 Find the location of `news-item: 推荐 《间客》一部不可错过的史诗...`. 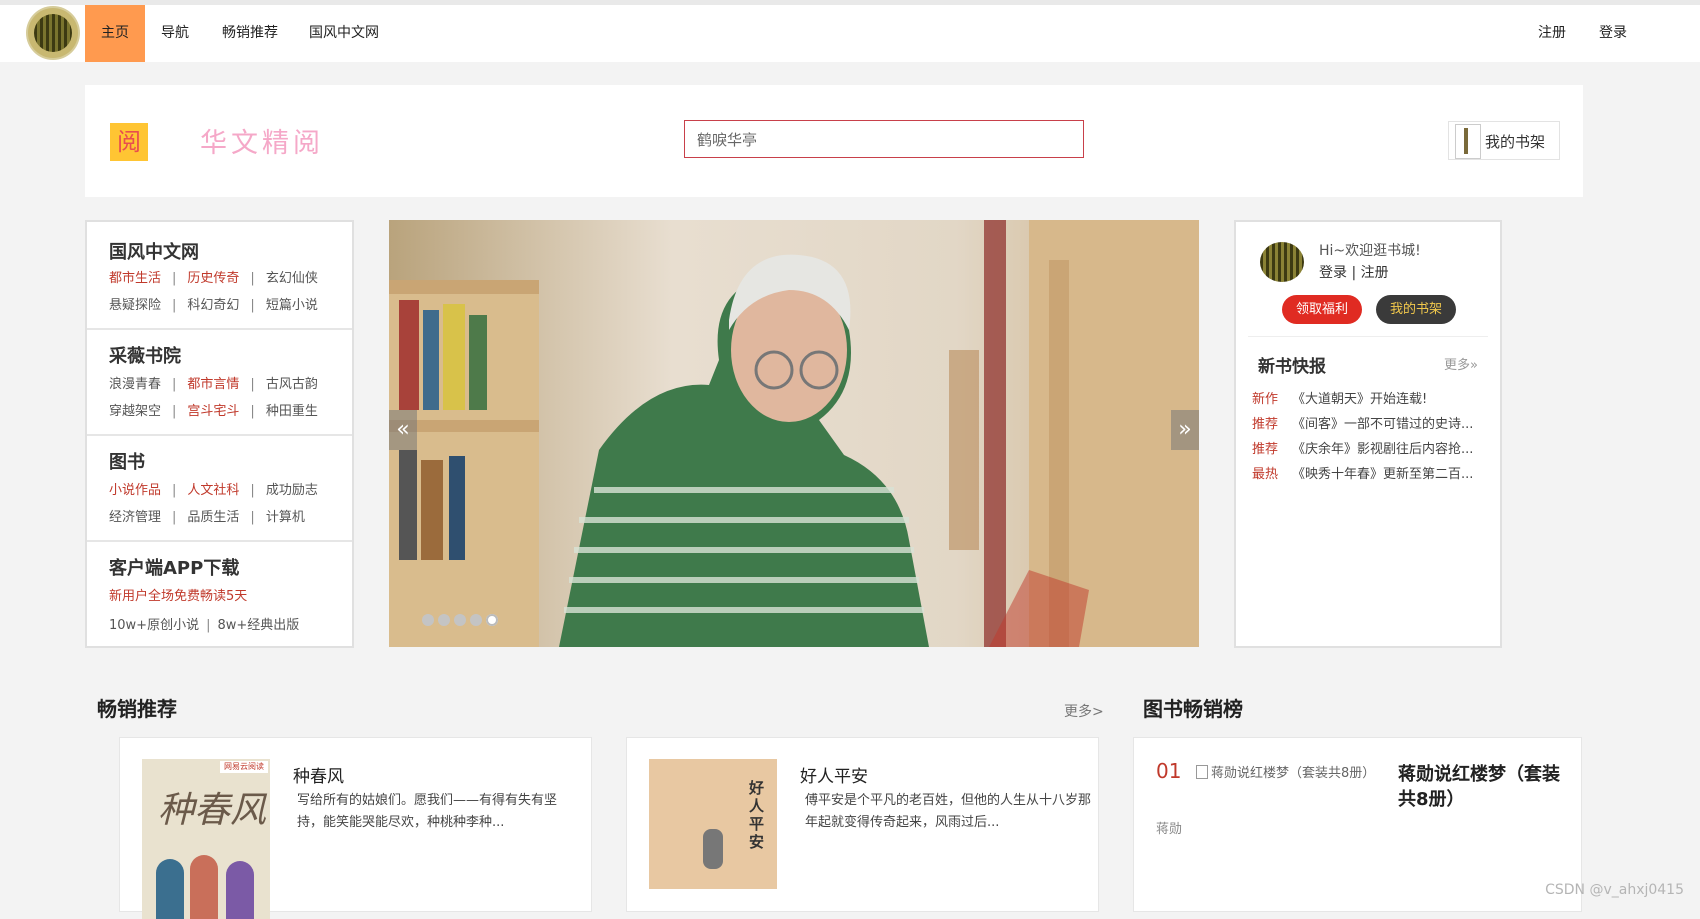

news-item: 推荐 《间客》一部不可错过的史诗... is located at coordinates (1371, 422).